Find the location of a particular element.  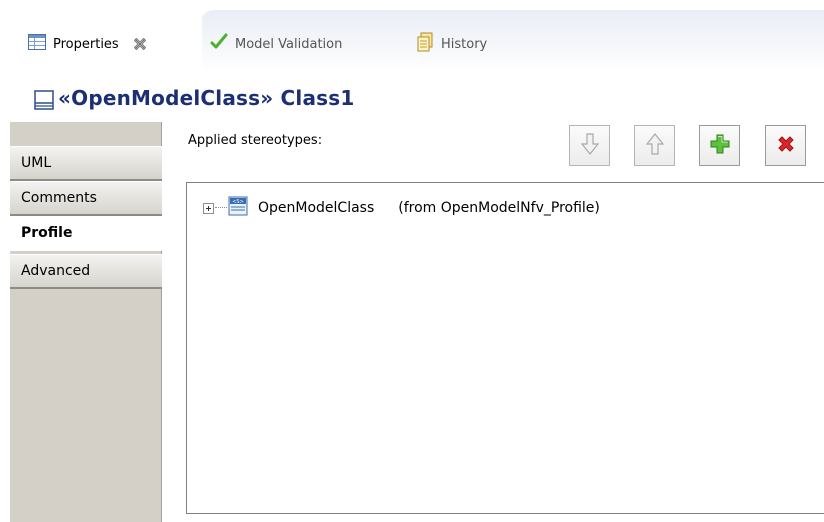

sidebar-item-label: UML is located at coordinates (36, 163).